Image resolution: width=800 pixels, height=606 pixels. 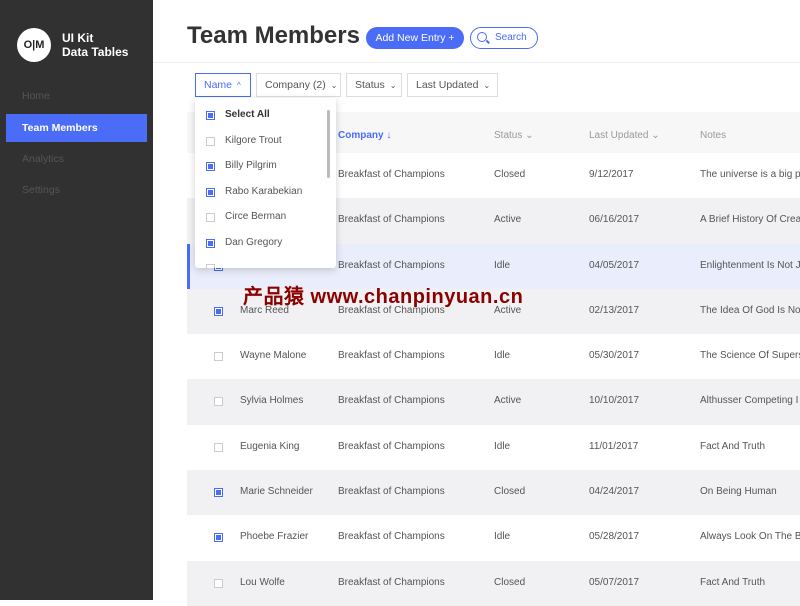 I want to click on search-icon, so click(x=482, y=37).